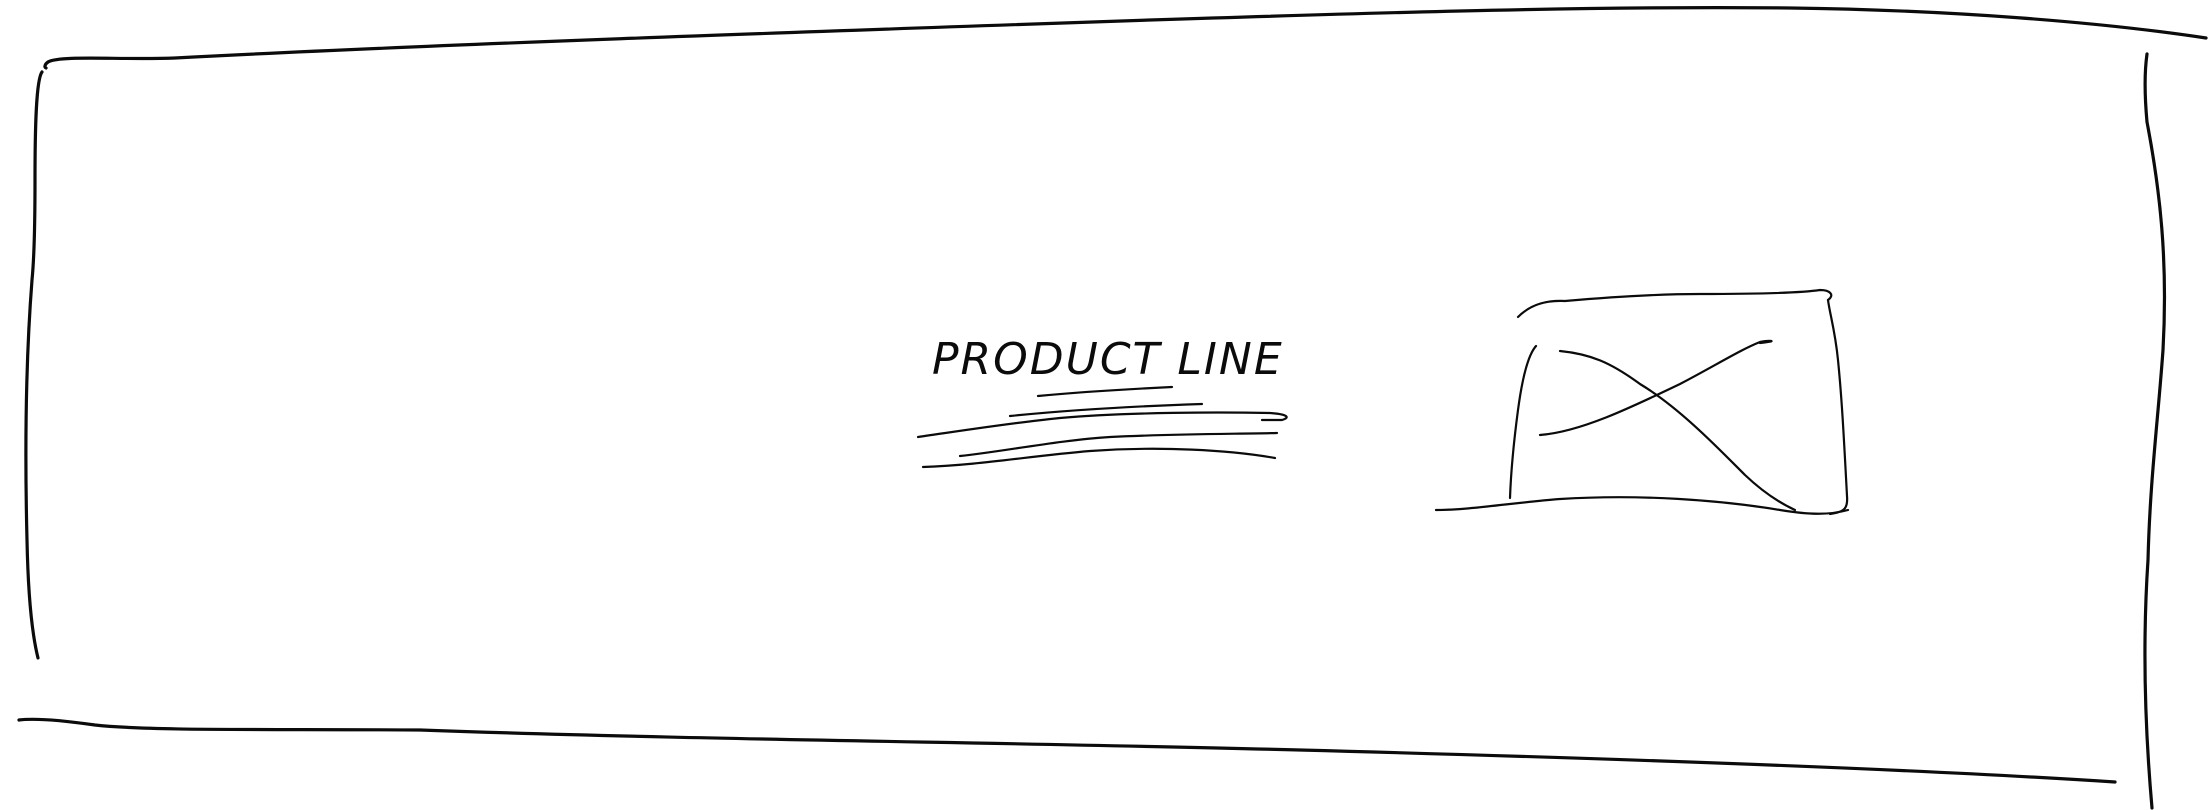  What do you see at coordinates (1523, 422) in the screenshot?
I see `image-box-left` at bounding box center [1523, 422].